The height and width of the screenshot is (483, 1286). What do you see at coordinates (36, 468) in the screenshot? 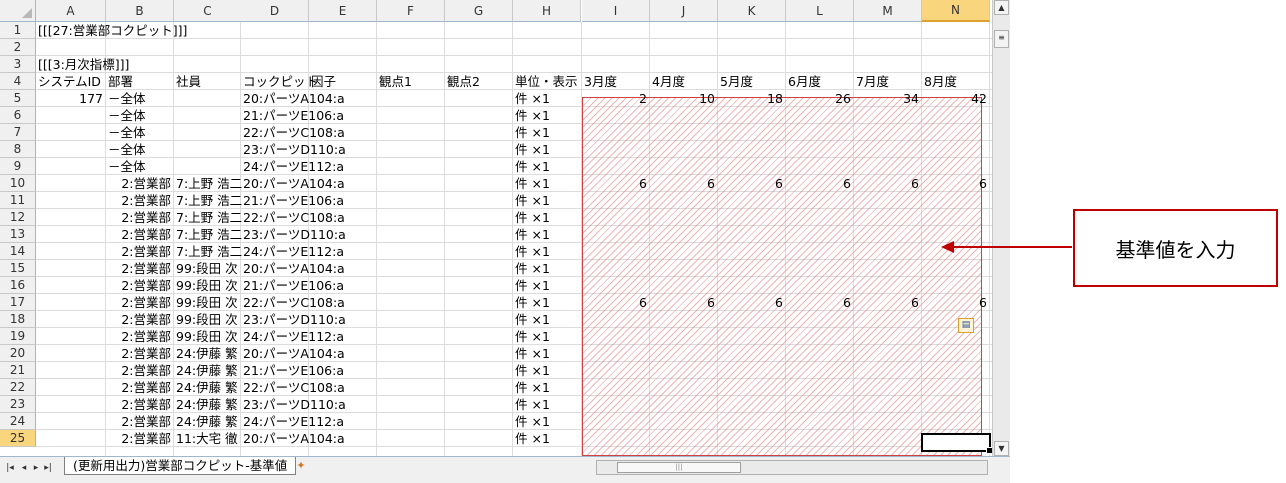
I see `next-sheet-icon: ▸` at bounding box center [36, 468].